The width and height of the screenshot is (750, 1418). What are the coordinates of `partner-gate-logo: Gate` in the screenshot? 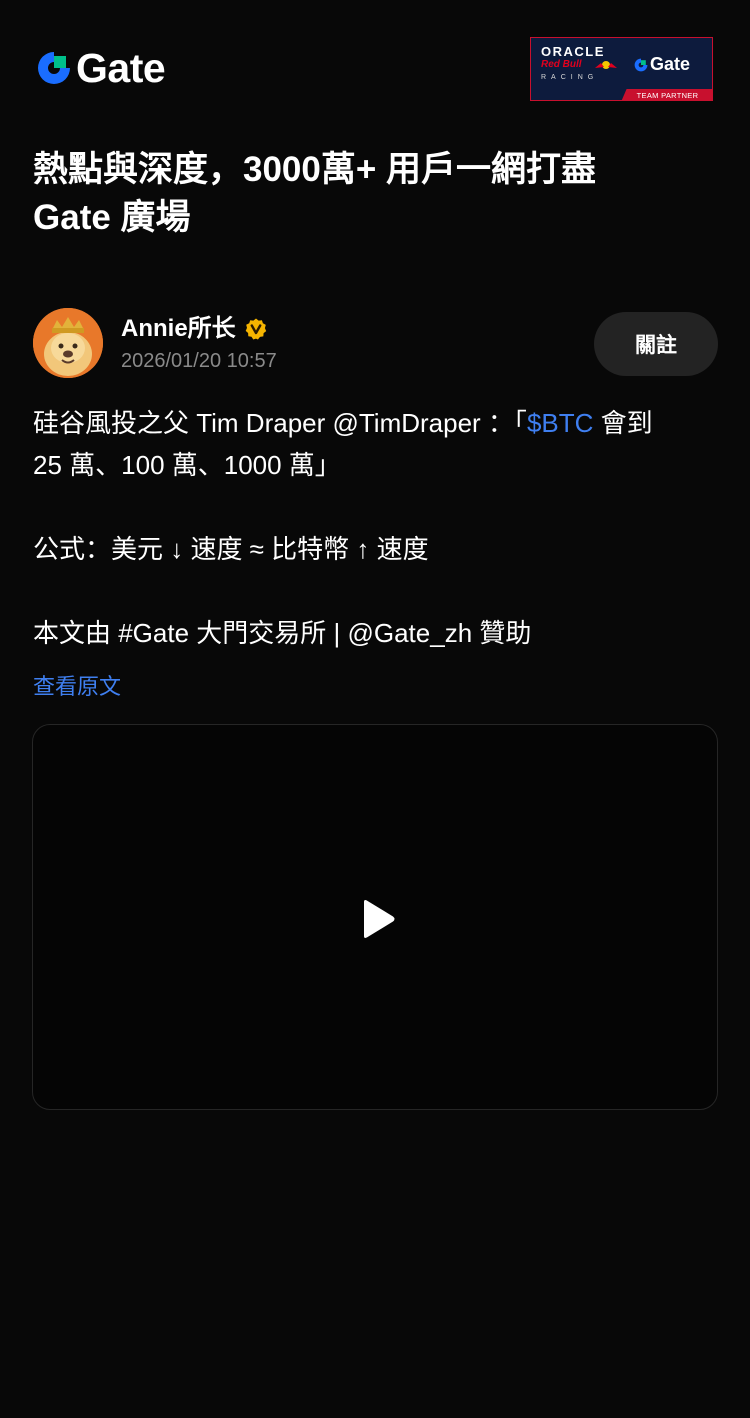 It's located at (661, 64).